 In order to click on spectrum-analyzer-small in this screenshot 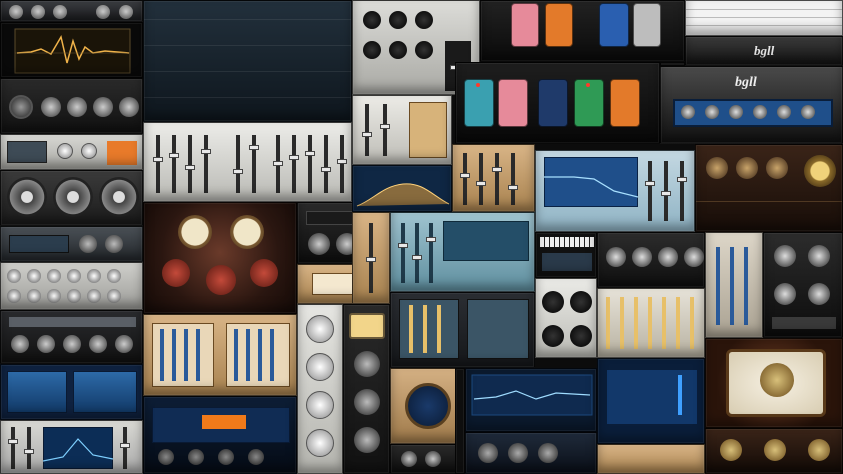, I will do `click(402, 188)`.